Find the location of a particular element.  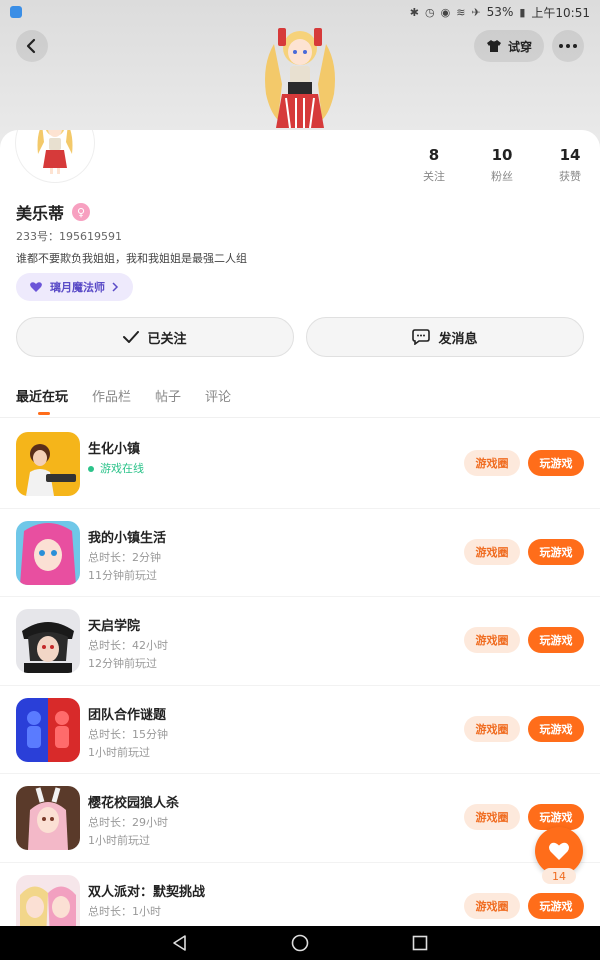

bluetooth-icon: ✱ is located at coordinates (414, 12).